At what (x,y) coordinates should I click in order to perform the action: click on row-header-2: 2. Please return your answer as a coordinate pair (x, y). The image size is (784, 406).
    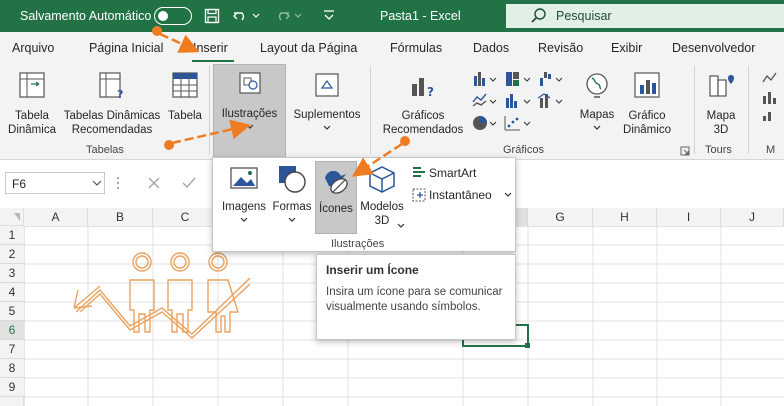
    Looking at the image, I should click on (12, 254).